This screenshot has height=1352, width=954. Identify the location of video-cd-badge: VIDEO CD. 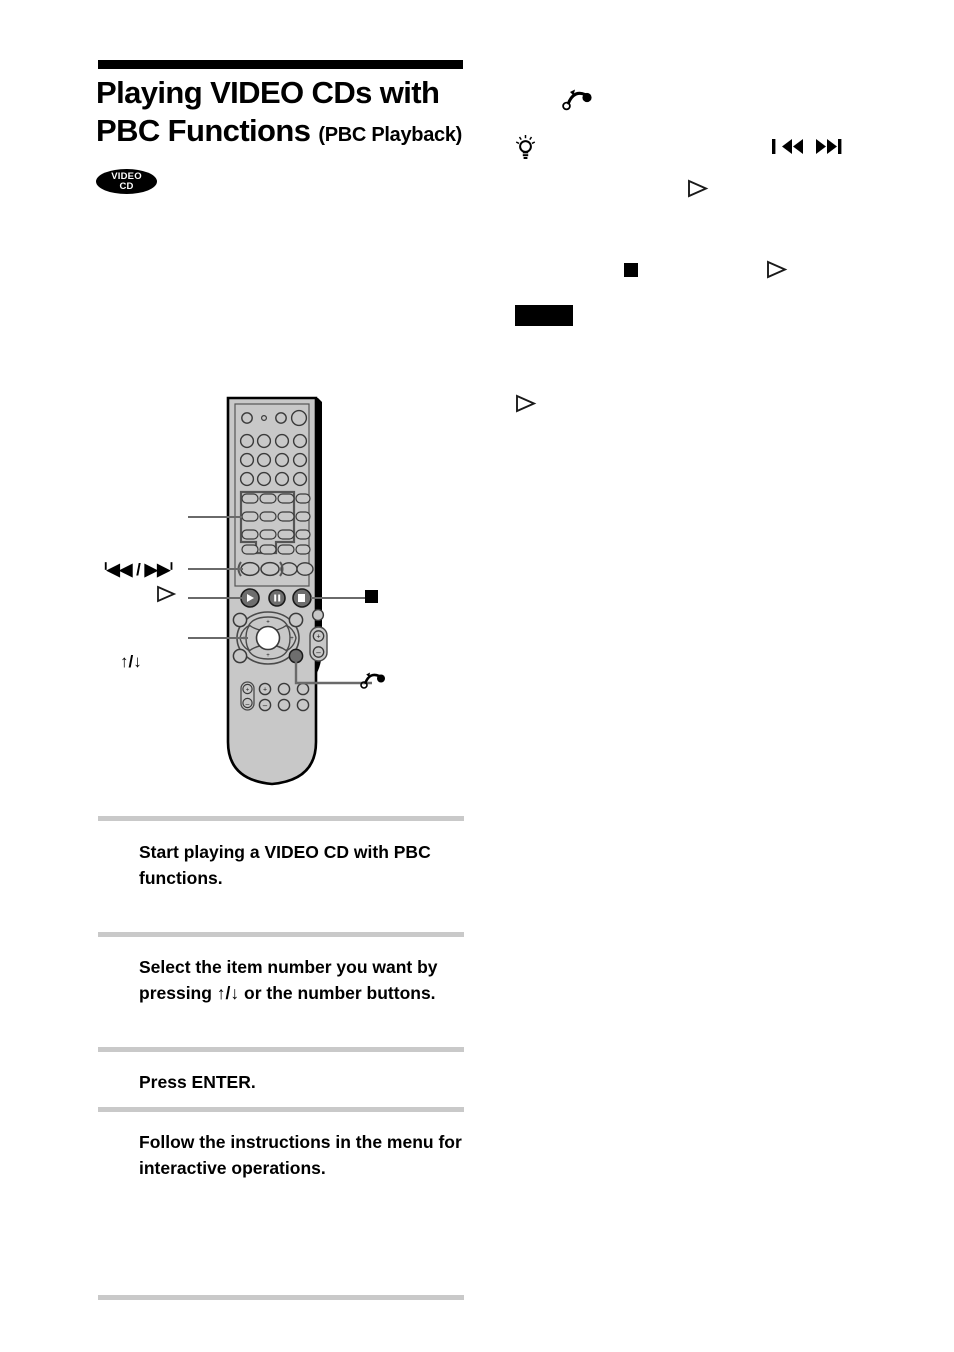
(126, 181).